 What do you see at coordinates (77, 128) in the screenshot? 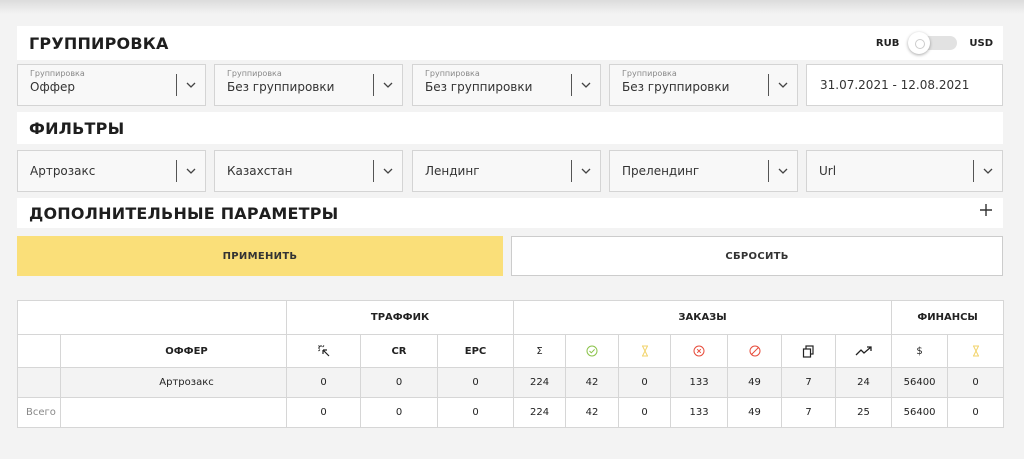
I see `filters-title: ФИЛЬТРЫ` at bounding box center [77, 128].